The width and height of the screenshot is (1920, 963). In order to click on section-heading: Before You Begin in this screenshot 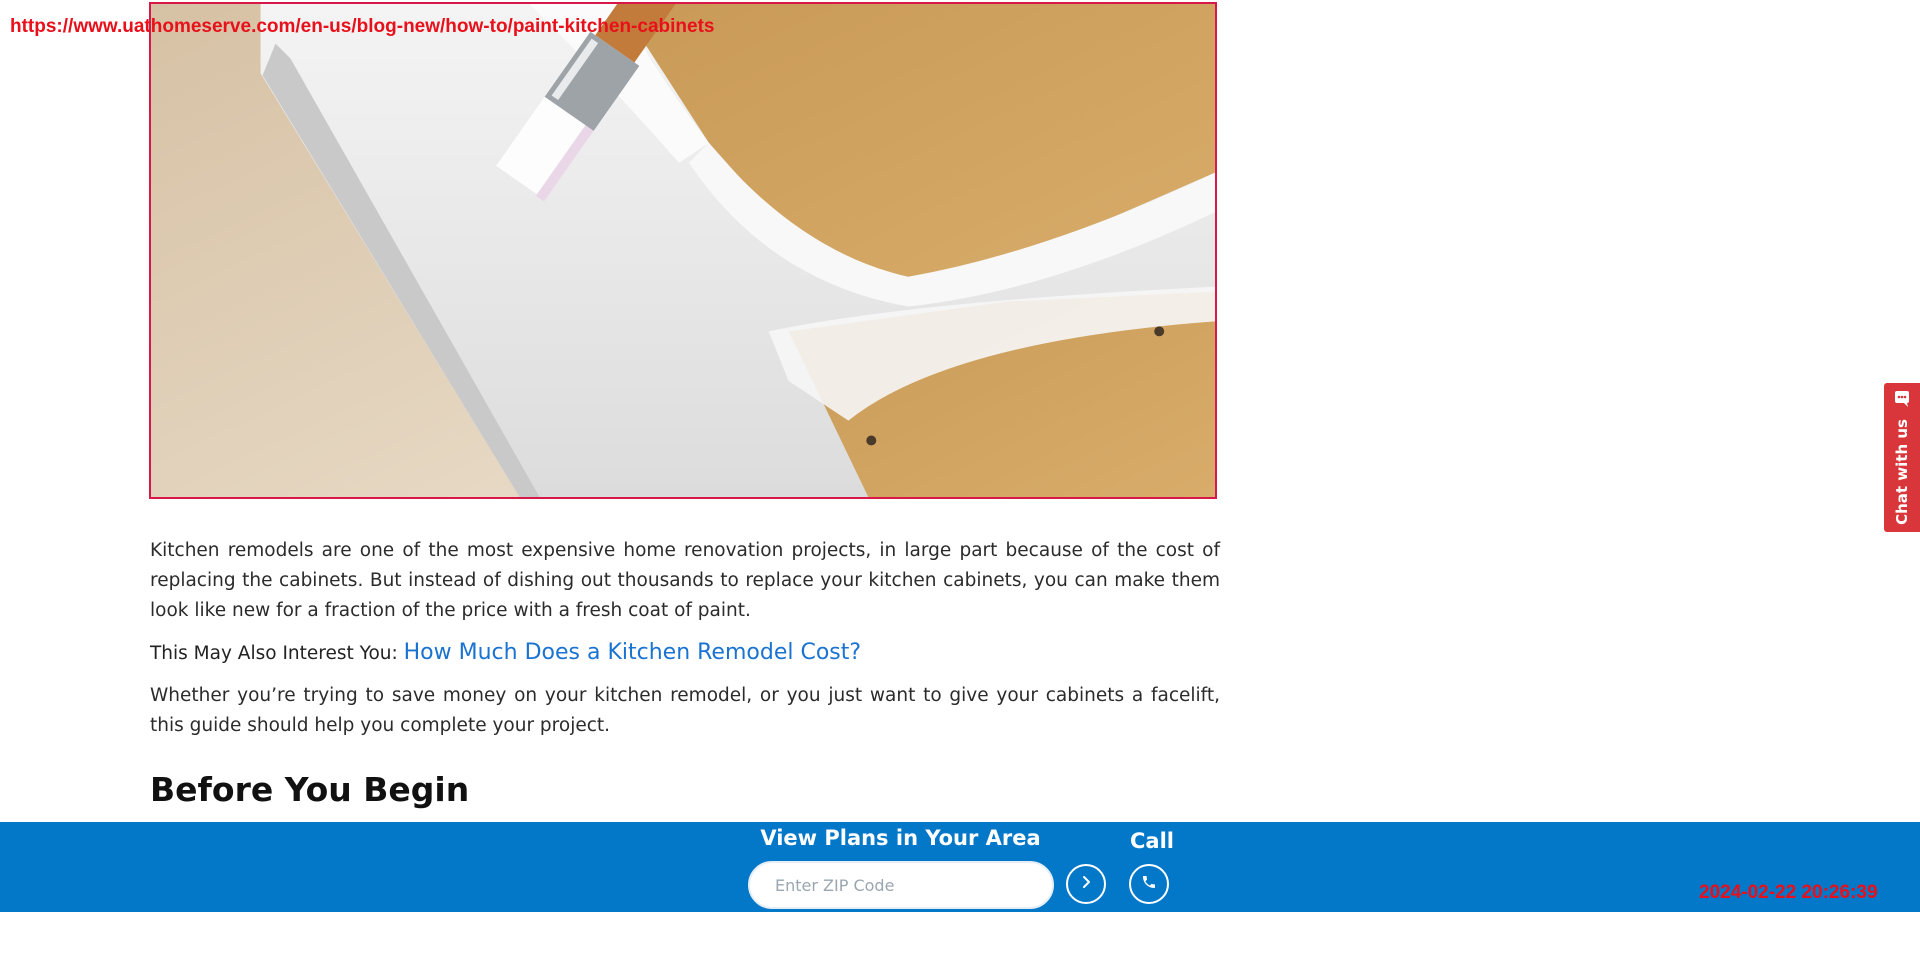, I will do `click(310, 789)`.